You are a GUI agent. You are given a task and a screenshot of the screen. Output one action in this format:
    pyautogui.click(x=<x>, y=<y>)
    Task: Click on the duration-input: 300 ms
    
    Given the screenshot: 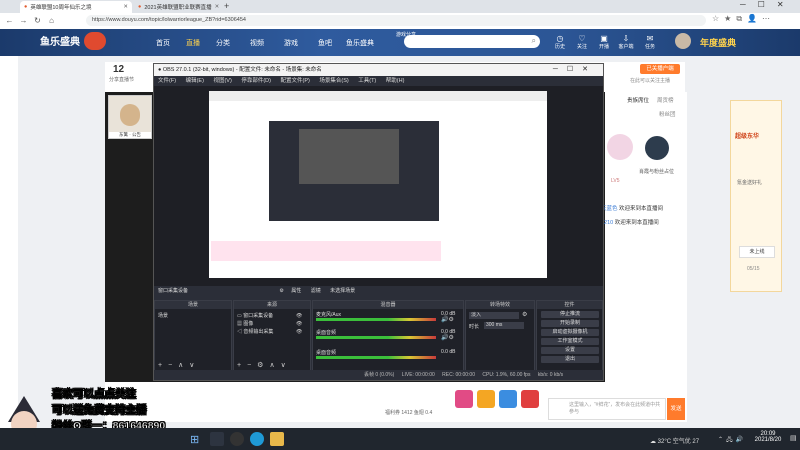 What is the action you would take?
    pyautogui.click(x=504, y=325)
    